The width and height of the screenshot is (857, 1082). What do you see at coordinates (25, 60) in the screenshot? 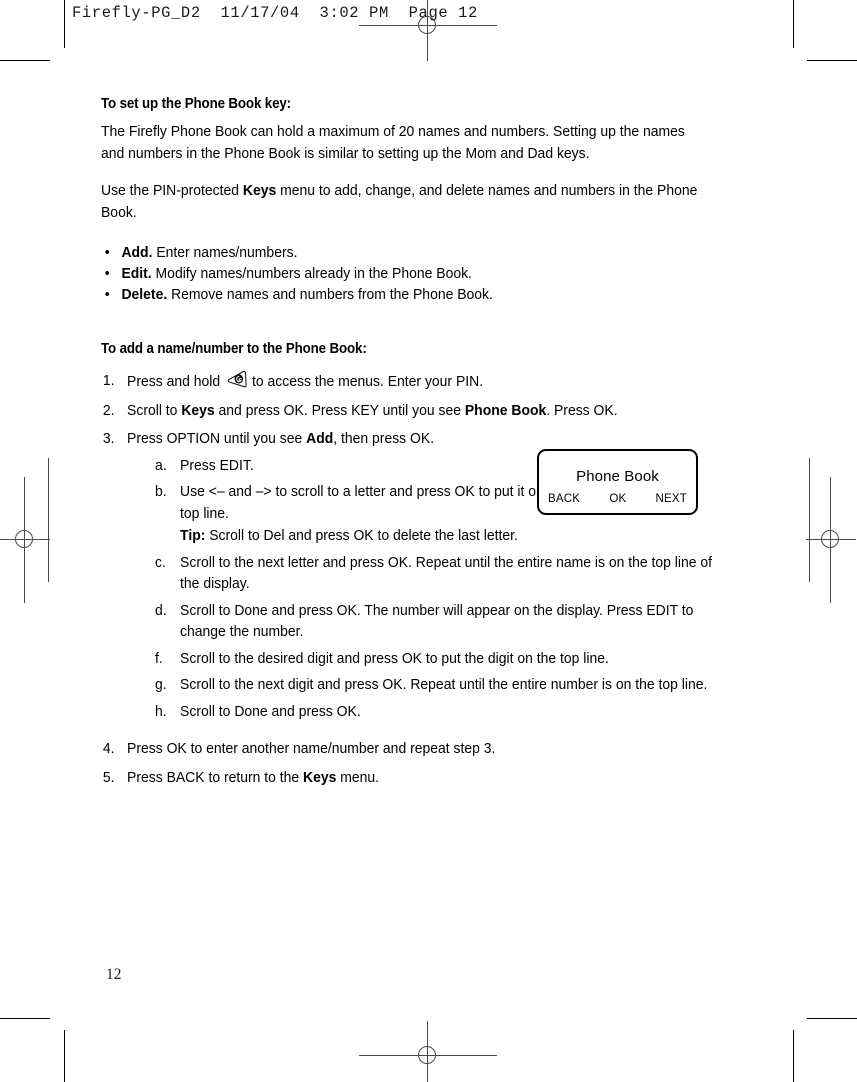
I see `crop-mark-top-left-horizontal` at bounding box center [25, 60].